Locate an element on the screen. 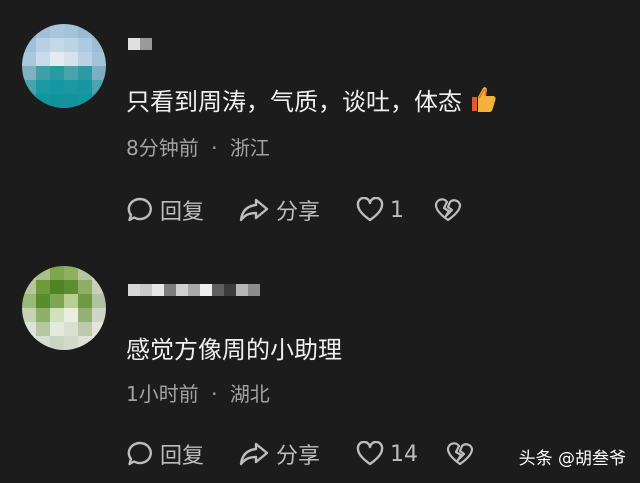 The width and height of the screenshot is (640, 483). comment-meta: 1小时前 · 湖北 is located at coordinates (198, 392).